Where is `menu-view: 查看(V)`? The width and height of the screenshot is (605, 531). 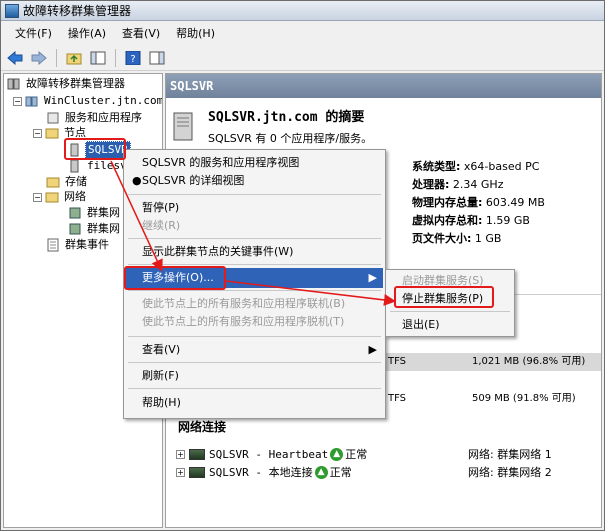
menu-view: 查看(V) is located at coordinates (141, 33).